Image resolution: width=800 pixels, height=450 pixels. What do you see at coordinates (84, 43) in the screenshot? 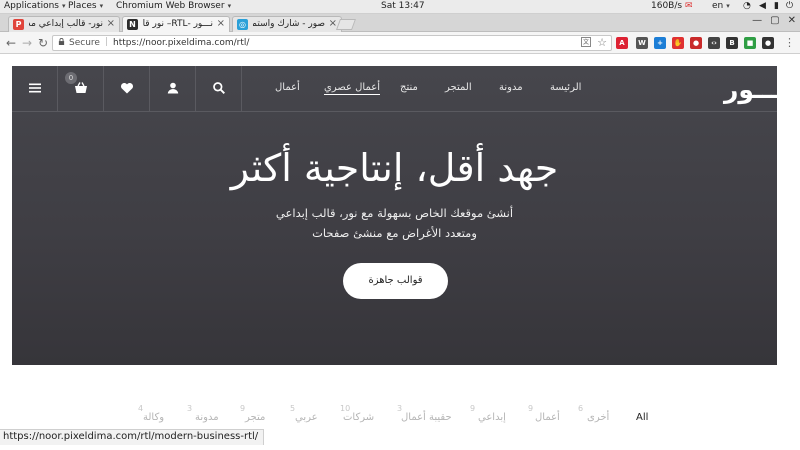
I see `secure-label: Secure` at bounding box center [84, 43].